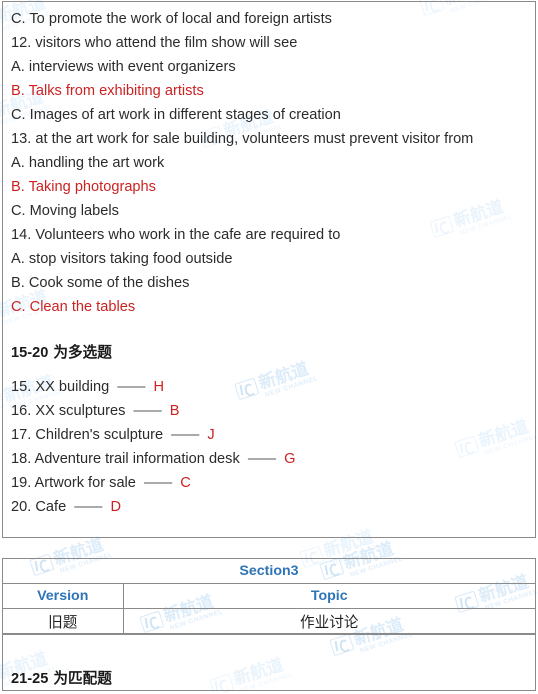 This screenshot has width=538, height=694. What do you see at coordinates (80, 411) in the screenshot?
I see `matching-item-label: XX sculptures` at bounding box center [80, 411].